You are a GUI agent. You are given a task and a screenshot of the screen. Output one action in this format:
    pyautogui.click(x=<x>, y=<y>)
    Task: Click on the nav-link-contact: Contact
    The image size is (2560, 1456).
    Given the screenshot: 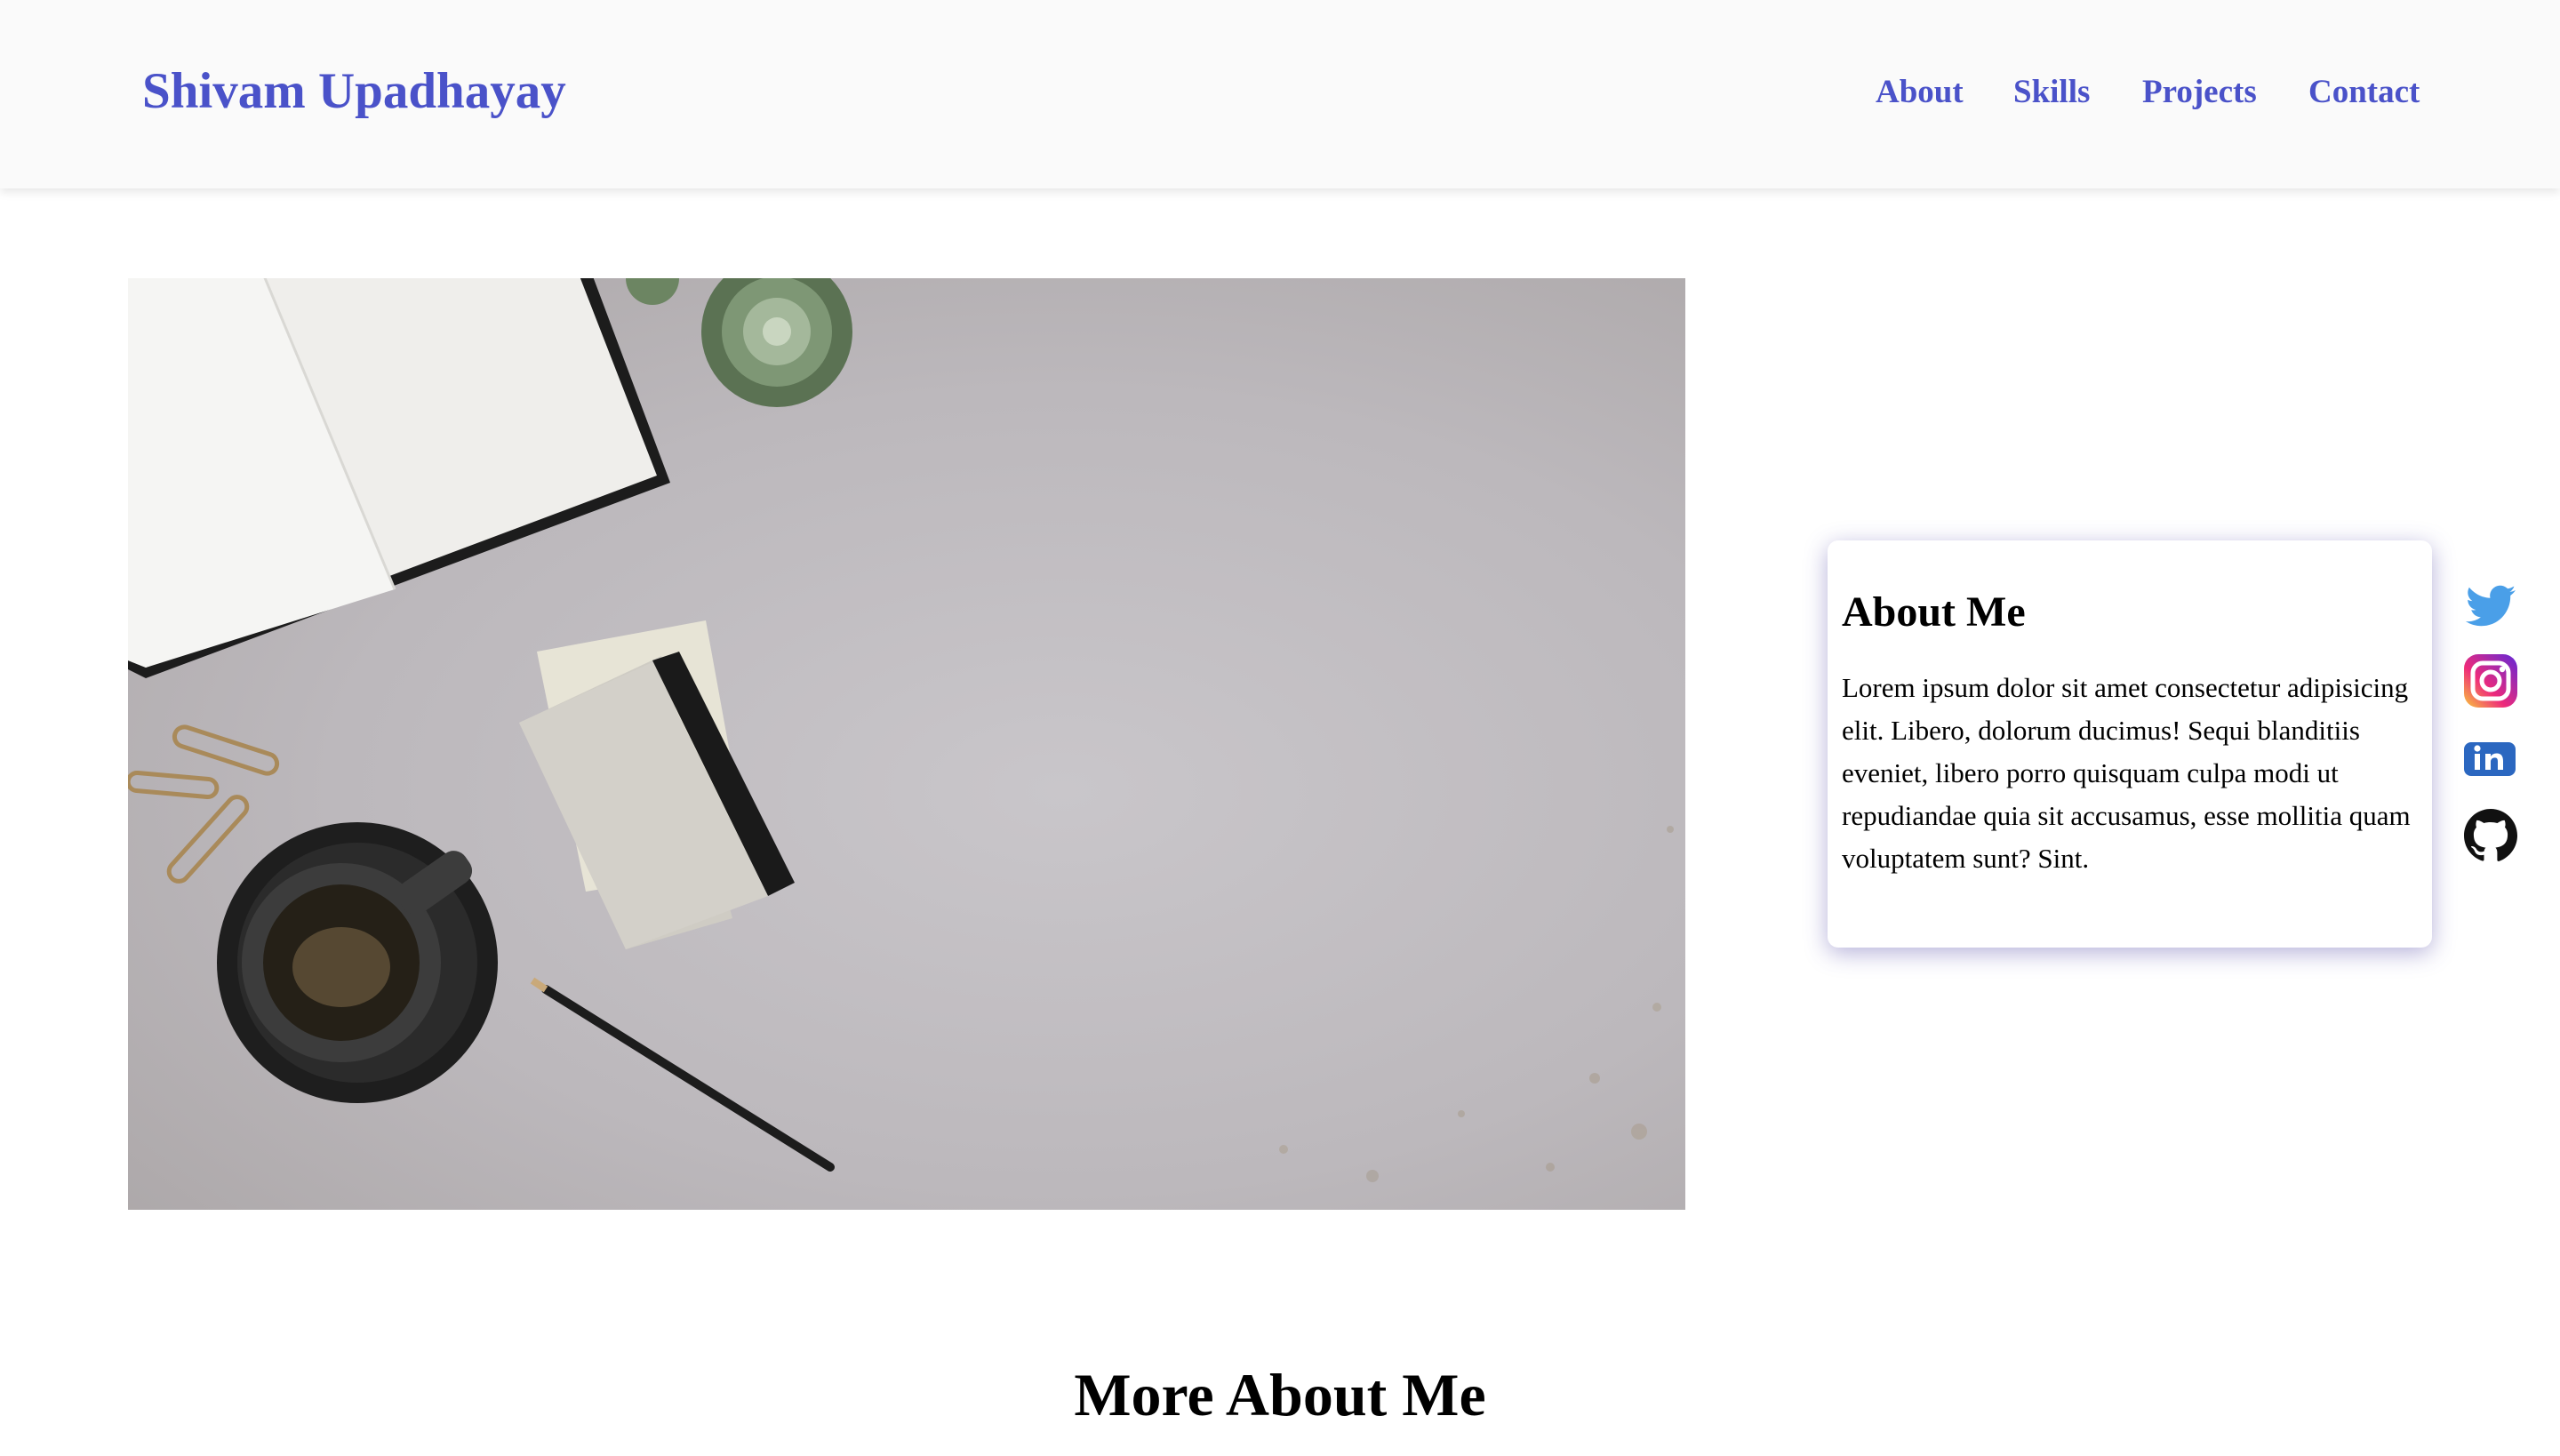 What is the action you would take?
    pyautogui.click(x=2364, y=92)
    